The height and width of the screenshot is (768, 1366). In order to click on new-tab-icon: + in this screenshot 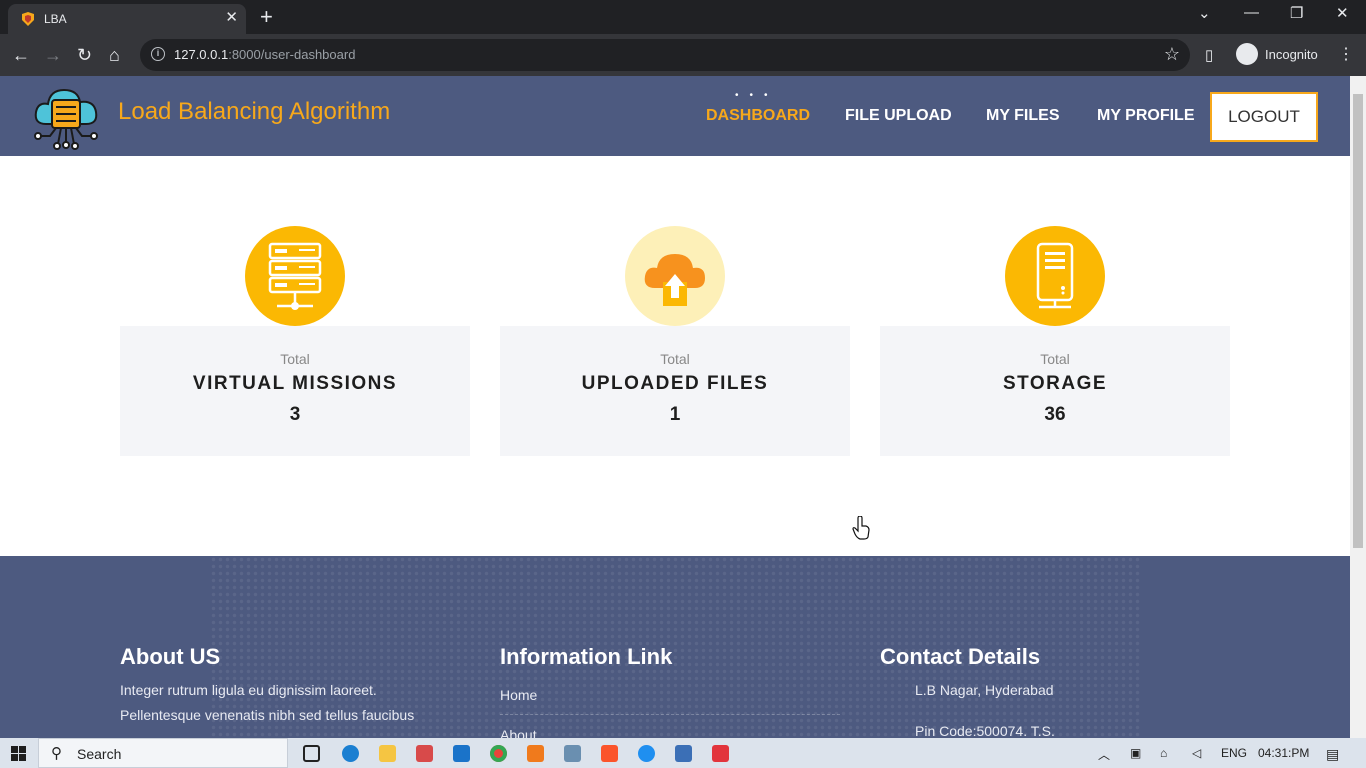, I will do `click(266, 17)`.